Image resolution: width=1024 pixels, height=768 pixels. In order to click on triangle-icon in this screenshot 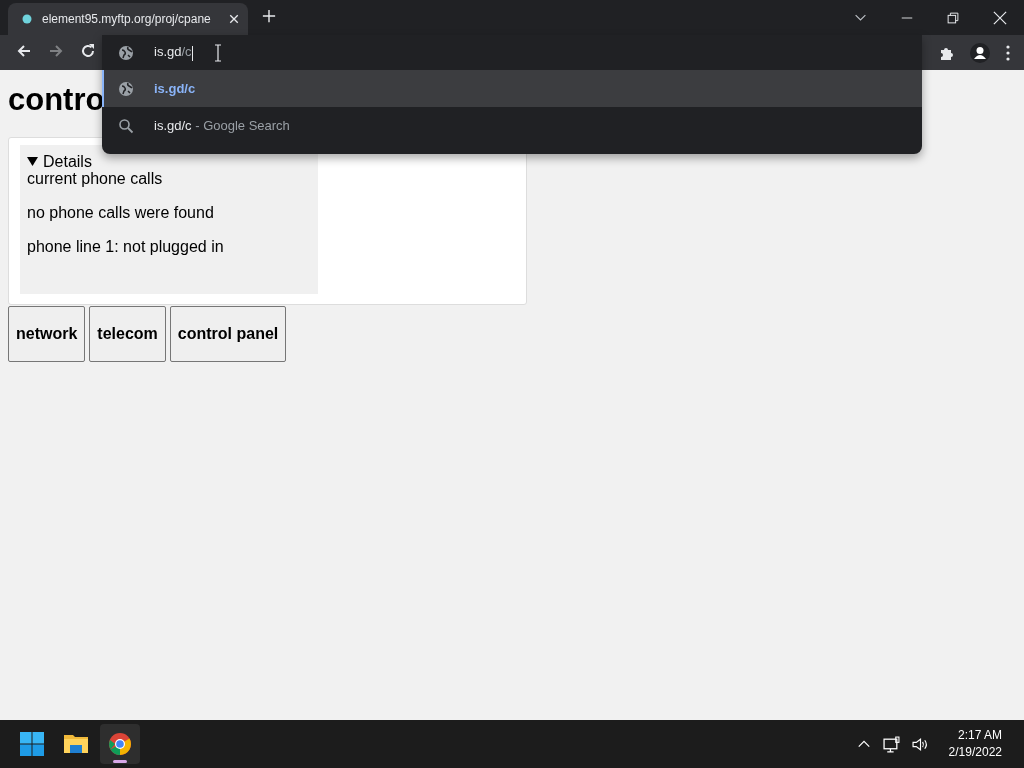, I will do `click(32, 161)`.